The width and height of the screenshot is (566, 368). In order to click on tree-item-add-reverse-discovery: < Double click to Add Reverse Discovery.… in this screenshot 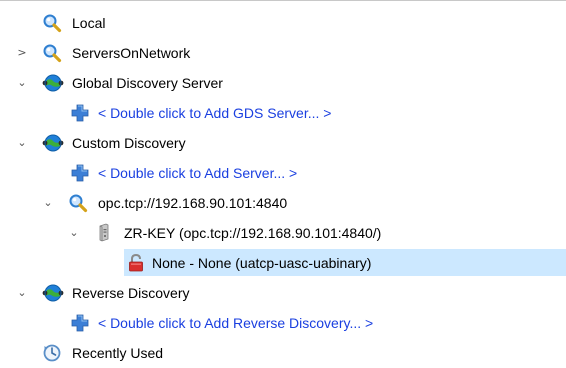, I will do `click(283, 323)`.